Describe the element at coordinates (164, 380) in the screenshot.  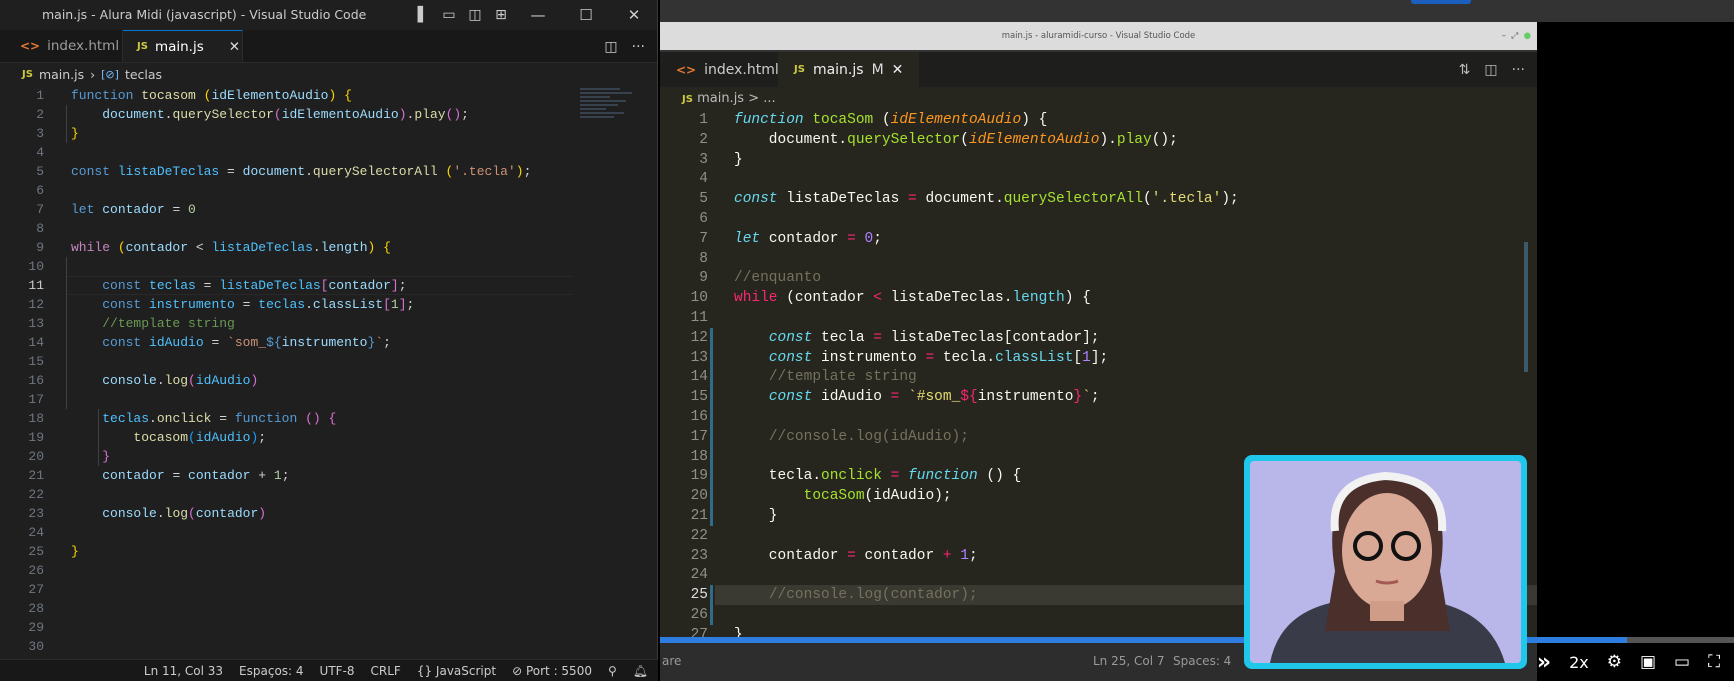
I see `line-text: console.log(idAudio)` at that location.